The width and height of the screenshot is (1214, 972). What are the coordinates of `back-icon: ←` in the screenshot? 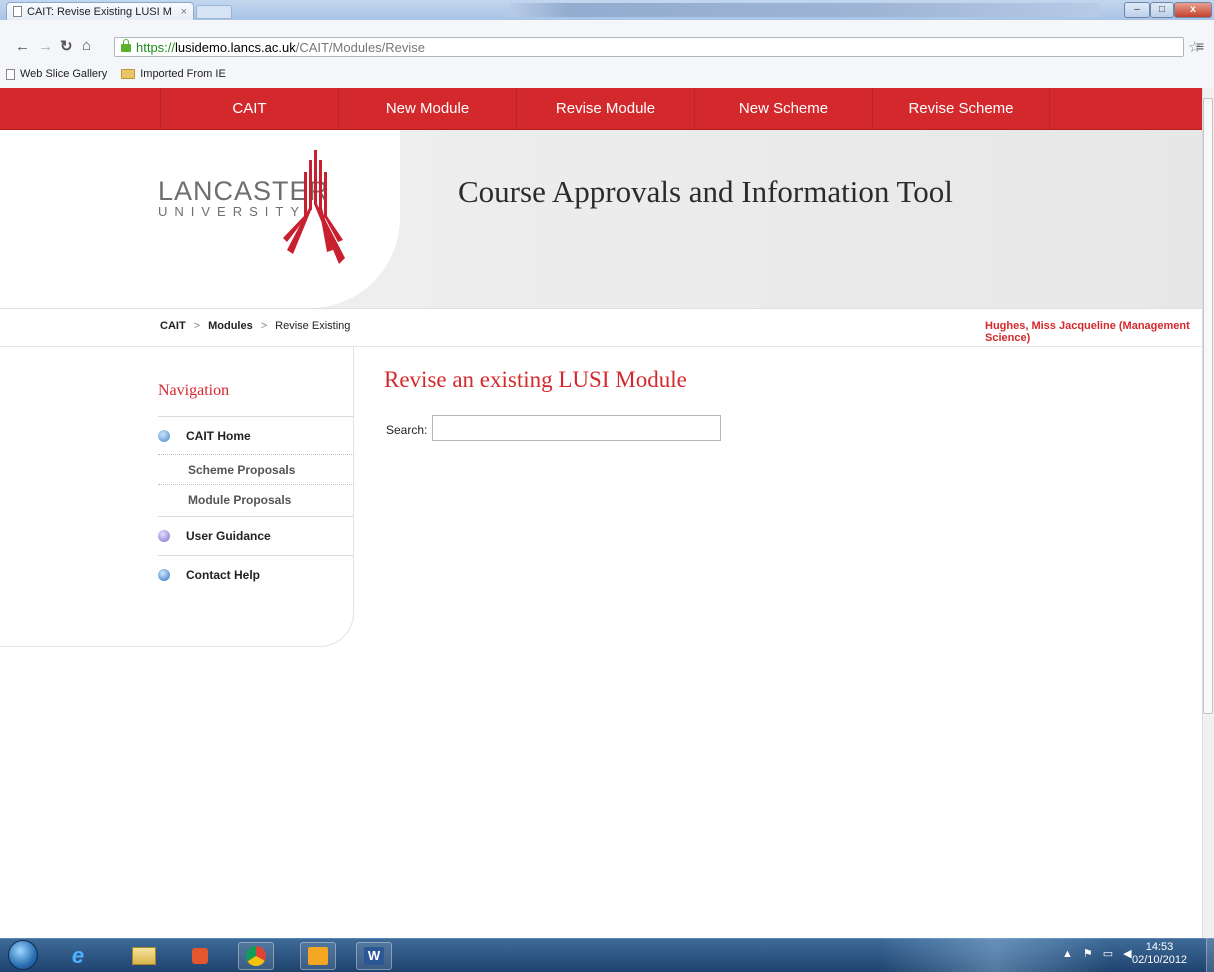 It's located at (22, 46).